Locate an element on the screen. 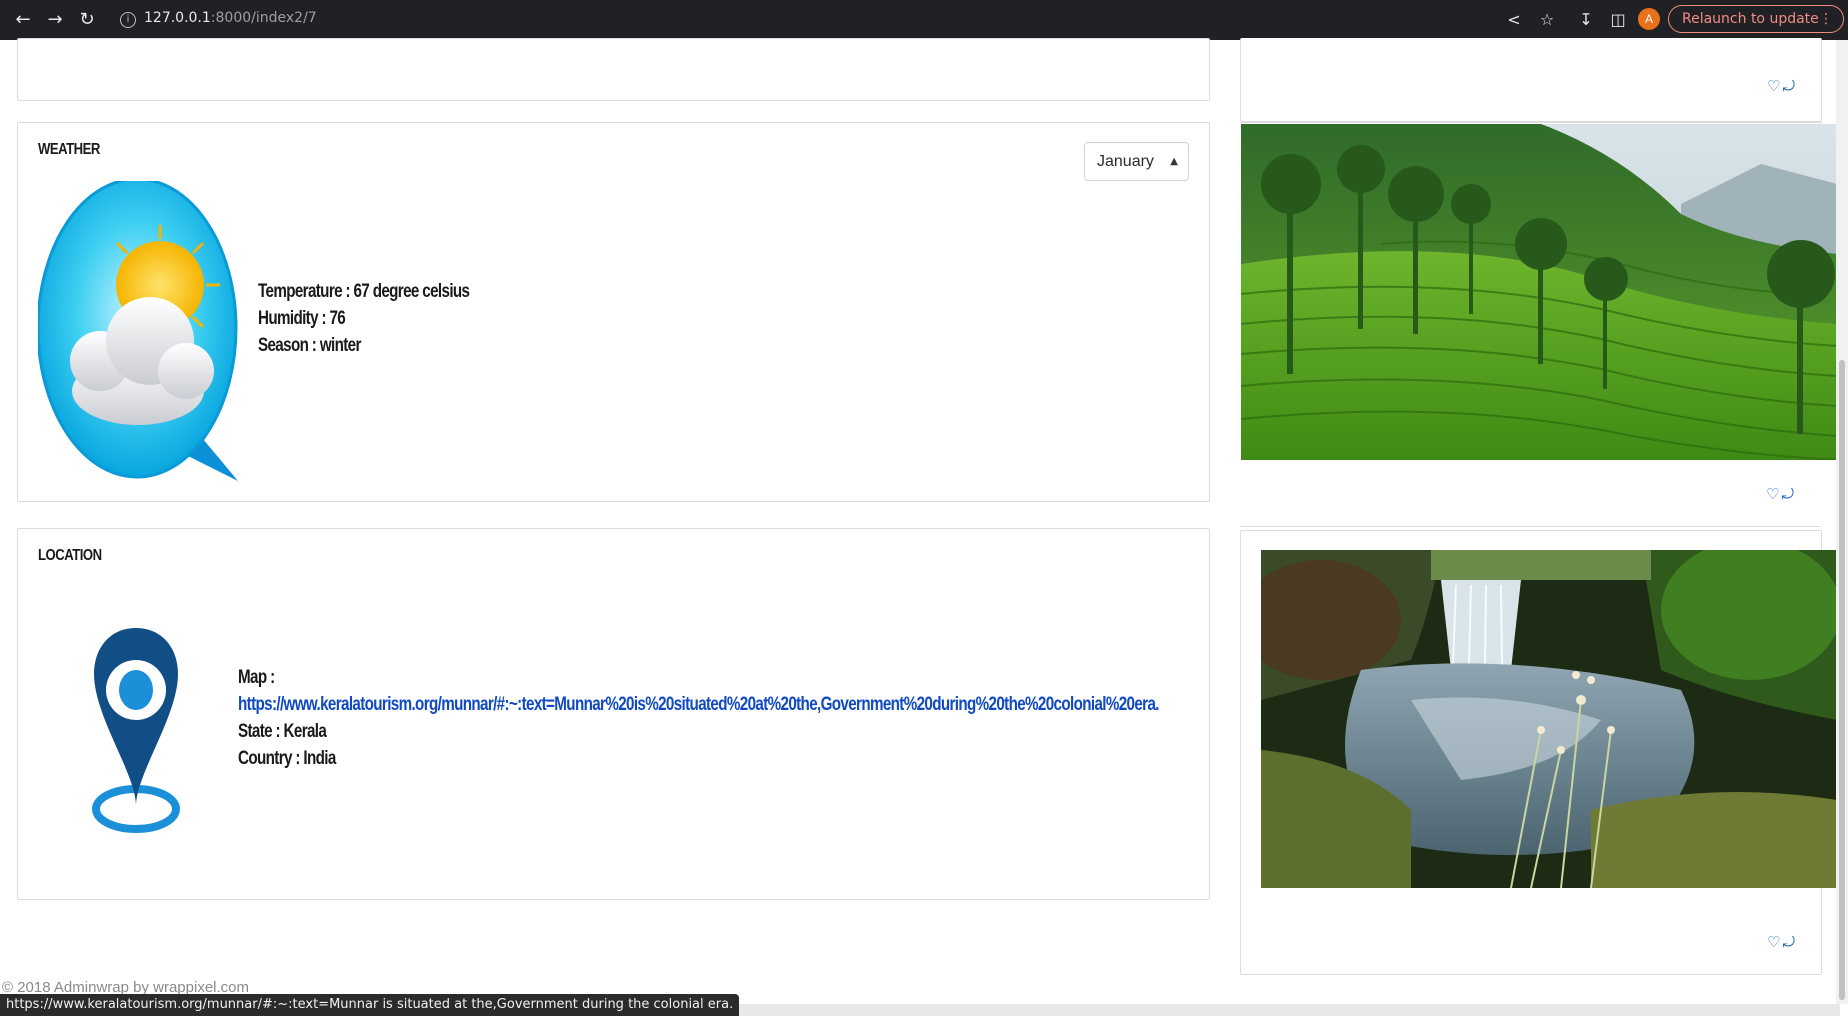  location-title: LOCATION is located at coordinates (70, 555).